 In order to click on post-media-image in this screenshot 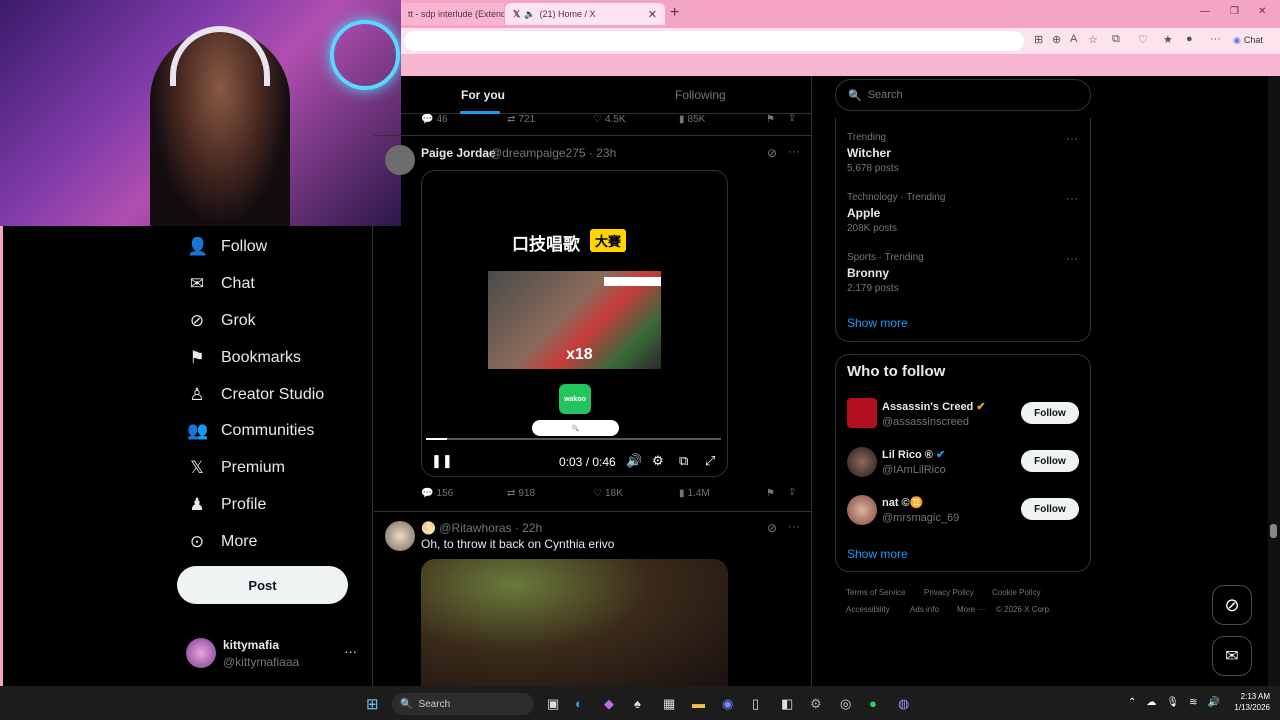, I will do `click(574, 624)`.